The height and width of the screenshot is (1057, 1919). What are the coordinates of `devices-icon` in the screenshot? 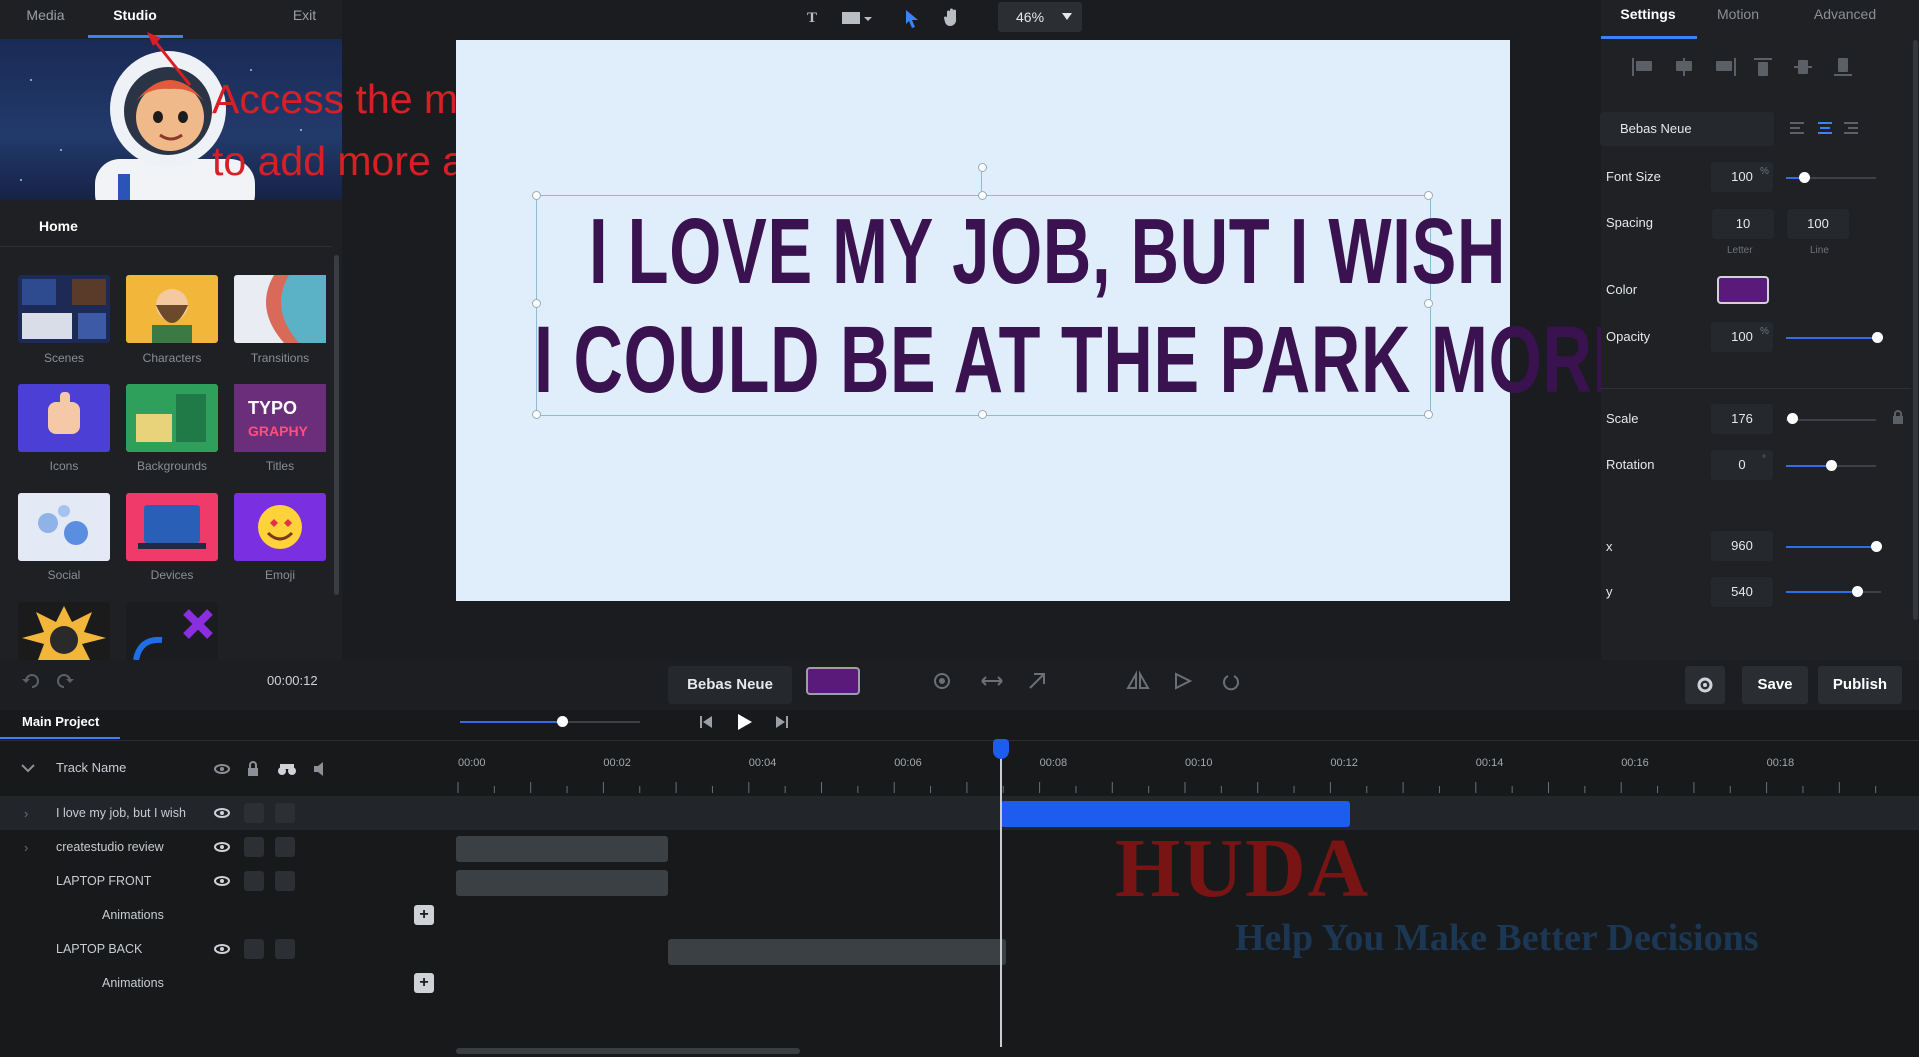 It's located at (172, 527).